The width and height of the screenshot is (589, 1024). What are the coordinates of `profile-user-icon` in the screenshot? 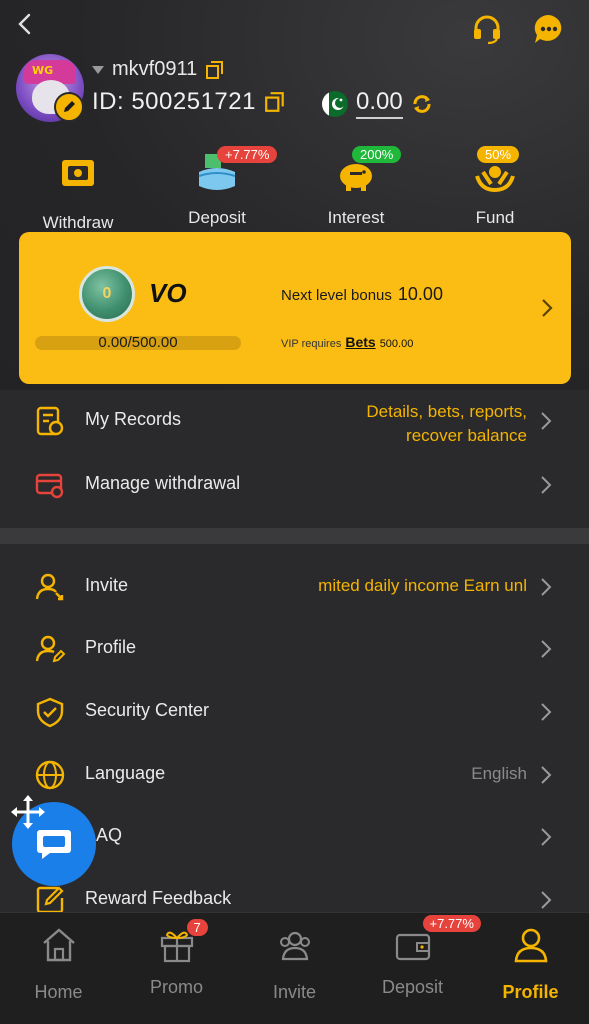 It's located at (530, 945).